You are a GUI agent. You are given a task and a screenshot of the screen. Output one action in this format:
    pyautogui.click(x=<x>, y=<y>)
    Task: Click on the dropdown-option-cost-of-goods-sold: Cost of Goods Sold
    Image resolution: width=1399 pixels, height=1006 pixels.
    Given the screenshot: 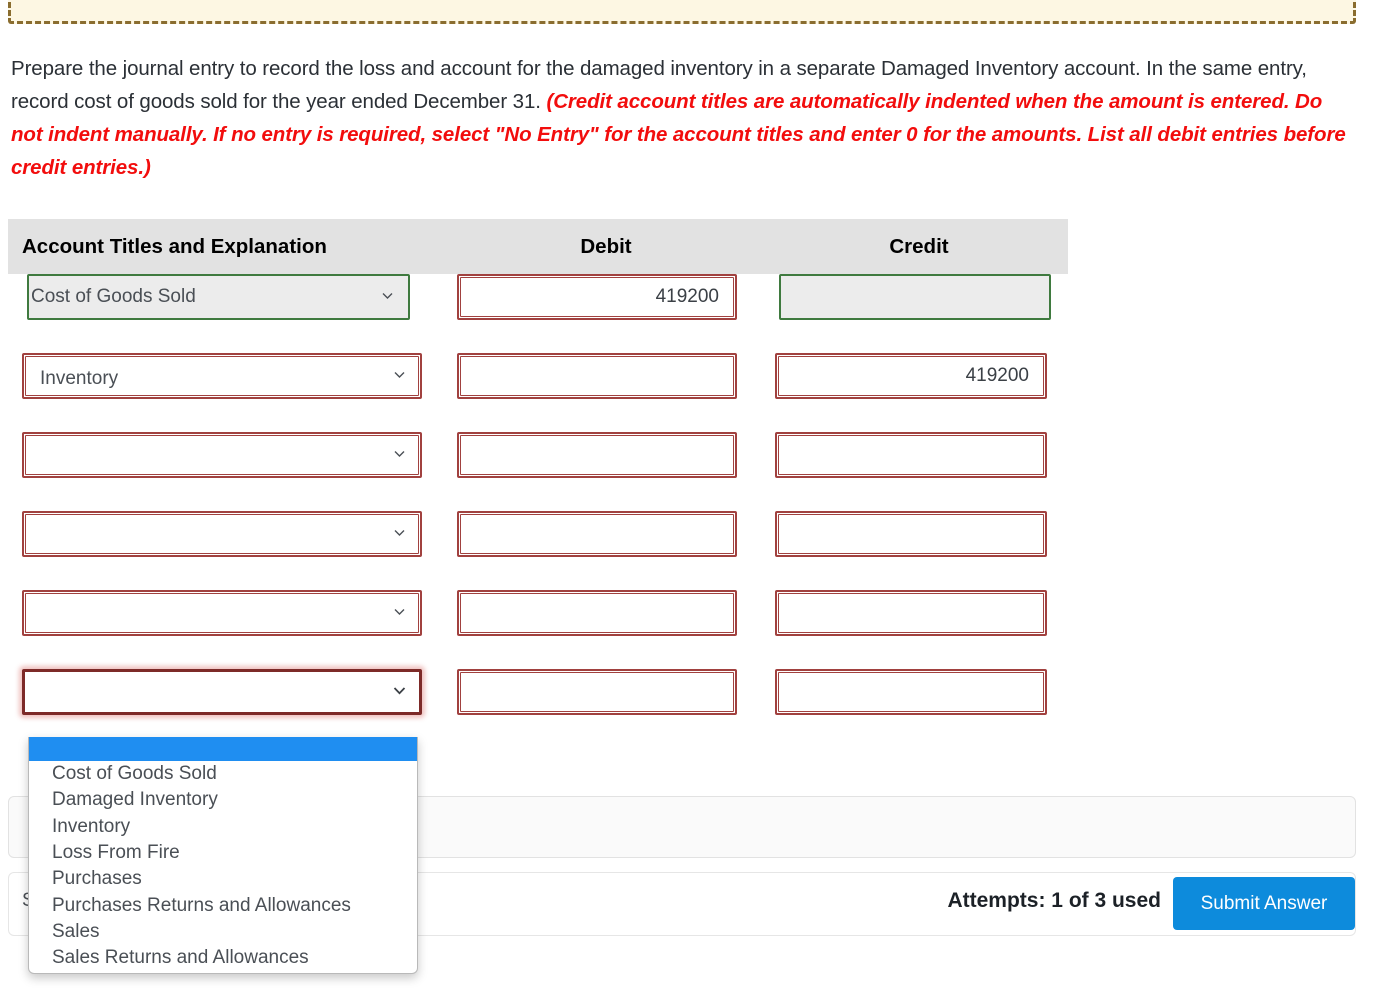 What is the action you would take?
    pyautogui.click(x=223, y=774)
    